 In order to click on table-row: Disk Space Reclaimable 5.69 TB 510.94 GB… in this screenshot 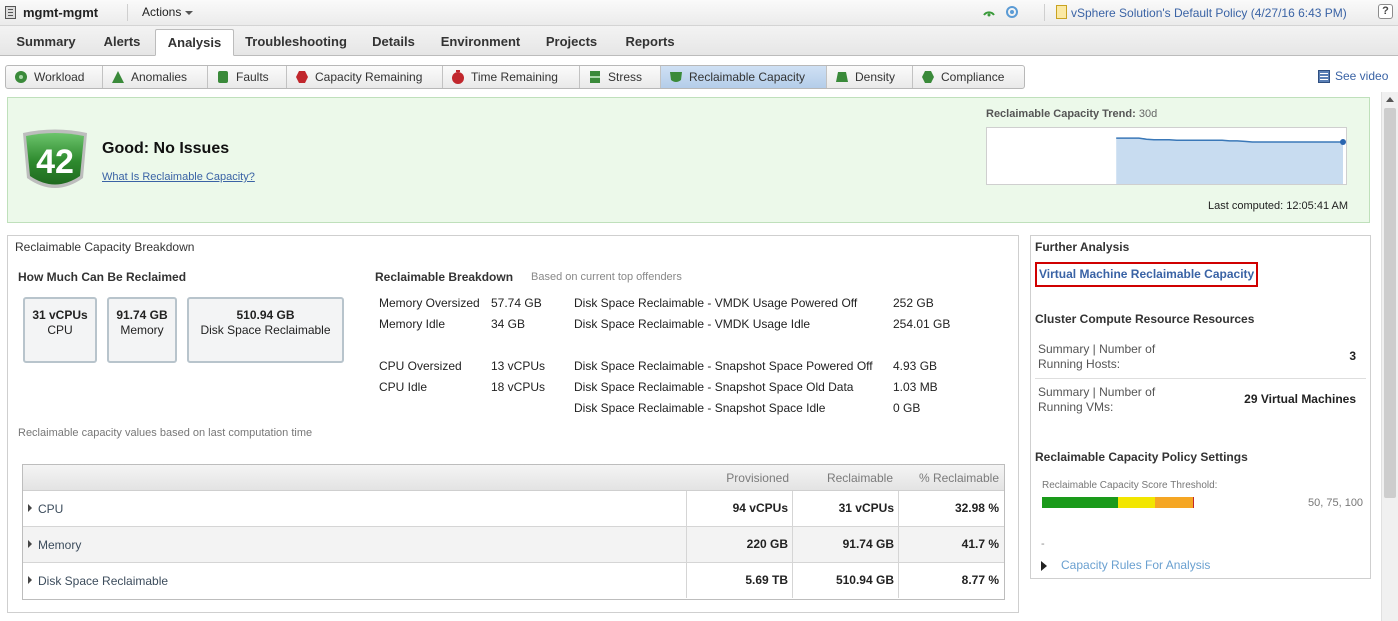, I will do `click(513, 581)`.